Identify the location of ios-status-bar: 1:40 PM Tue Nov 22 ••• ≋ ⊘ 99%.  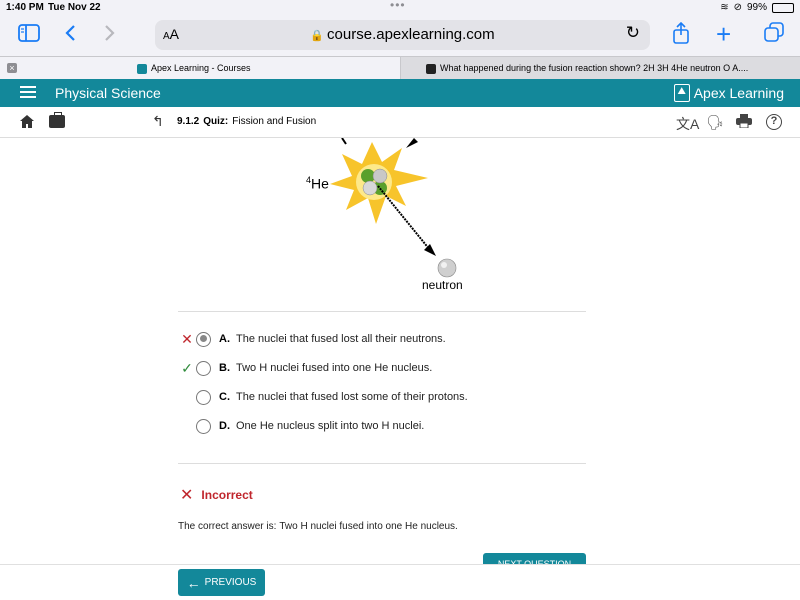
(400, 8).